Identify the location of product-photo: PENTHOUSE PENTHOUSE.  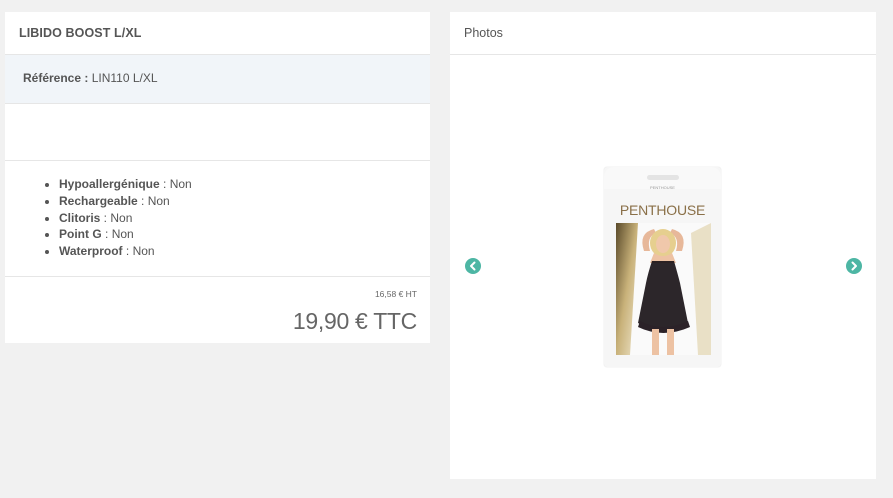
(662, 267).